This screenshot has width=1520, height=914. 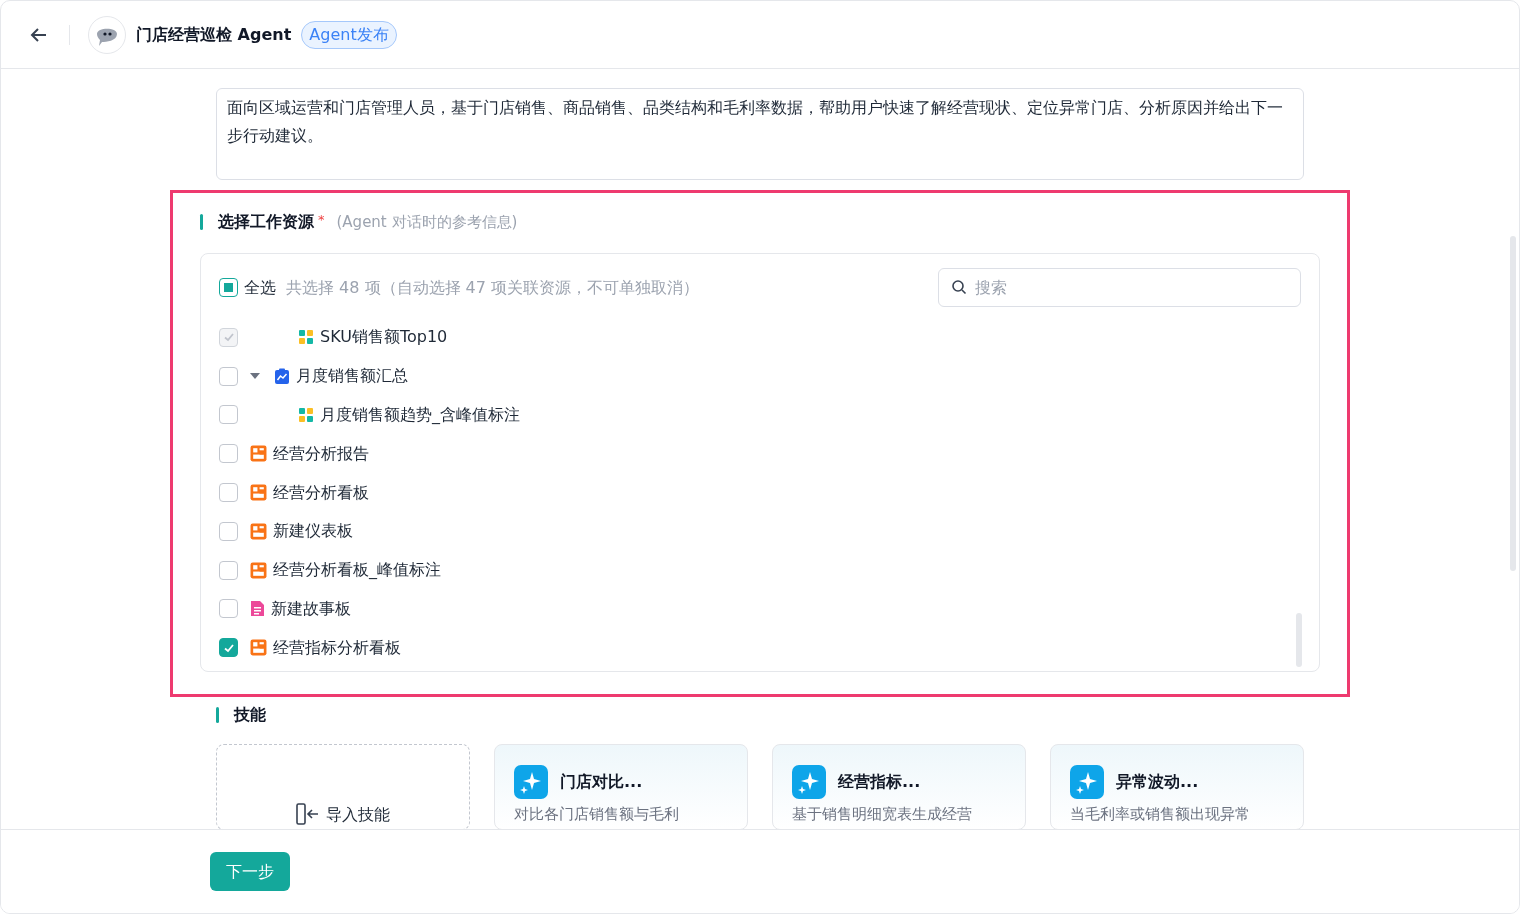 What do you see at coordinates (214, 34) in the screenshot?
I see `agent-title: 门店经营巡检 Agent` at bounding box center [214, 34].